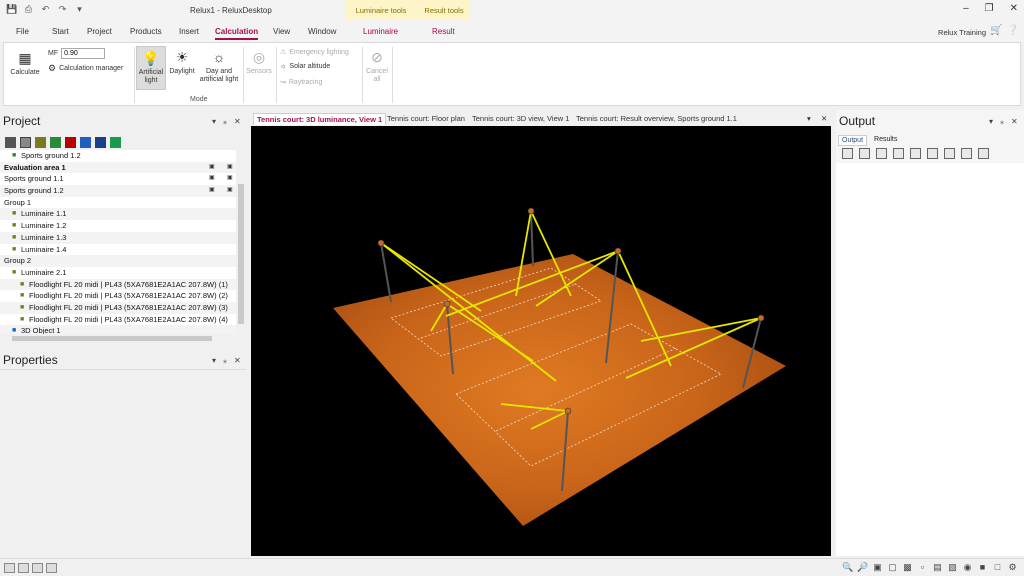  I want to click on tree-item: ■ Luminaire 2.1, so click(118, 273).